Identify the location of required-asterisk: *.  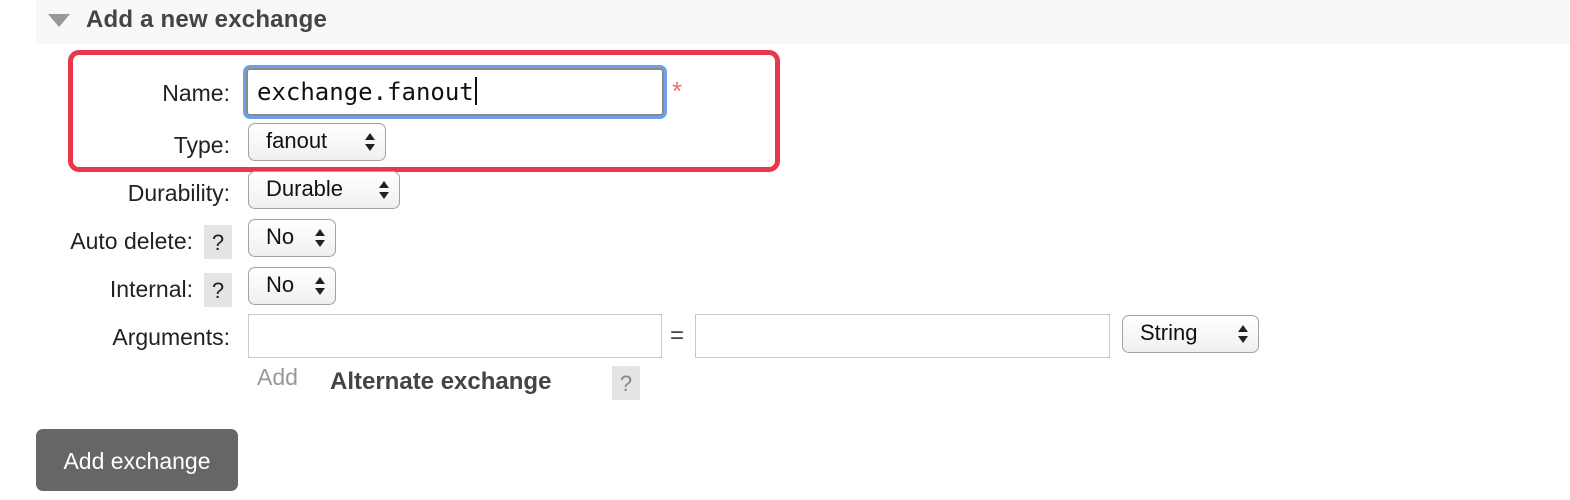
(677, 91).